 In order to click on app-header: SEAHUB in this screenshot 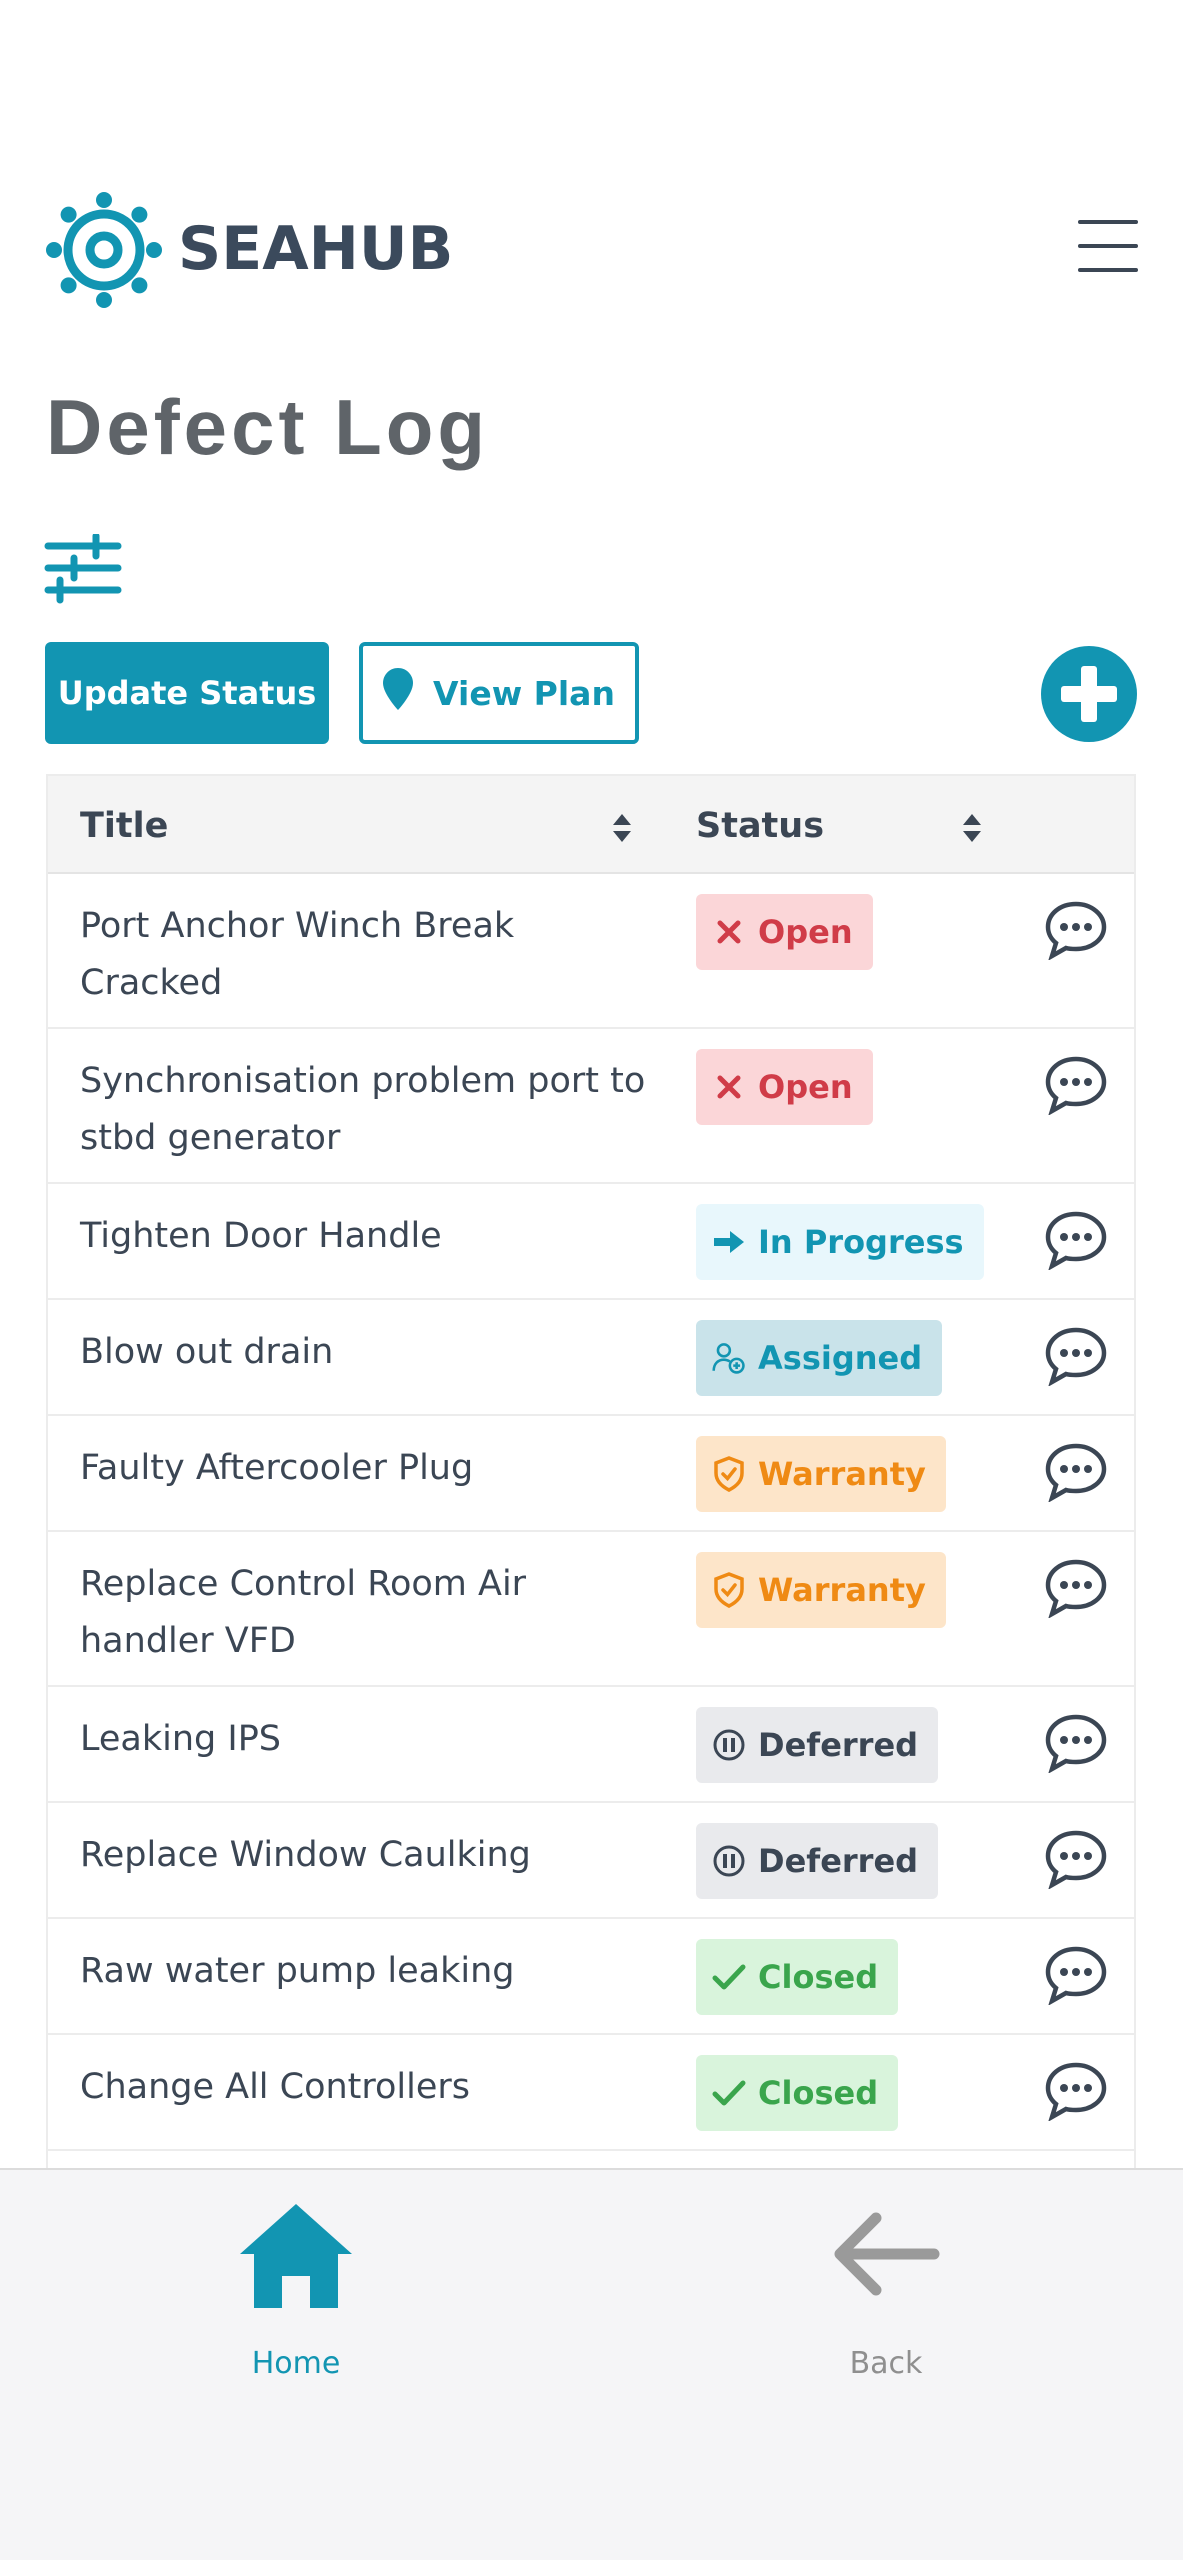, I will do `click(592, 252)`.